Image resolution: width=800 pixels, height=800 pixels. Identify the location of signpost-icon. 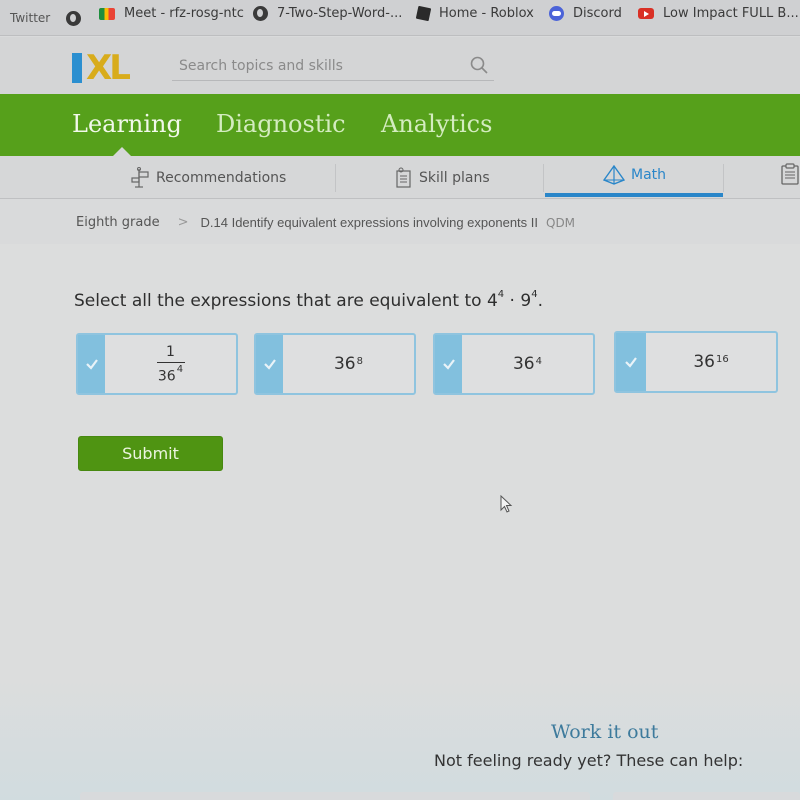
(140, 177).